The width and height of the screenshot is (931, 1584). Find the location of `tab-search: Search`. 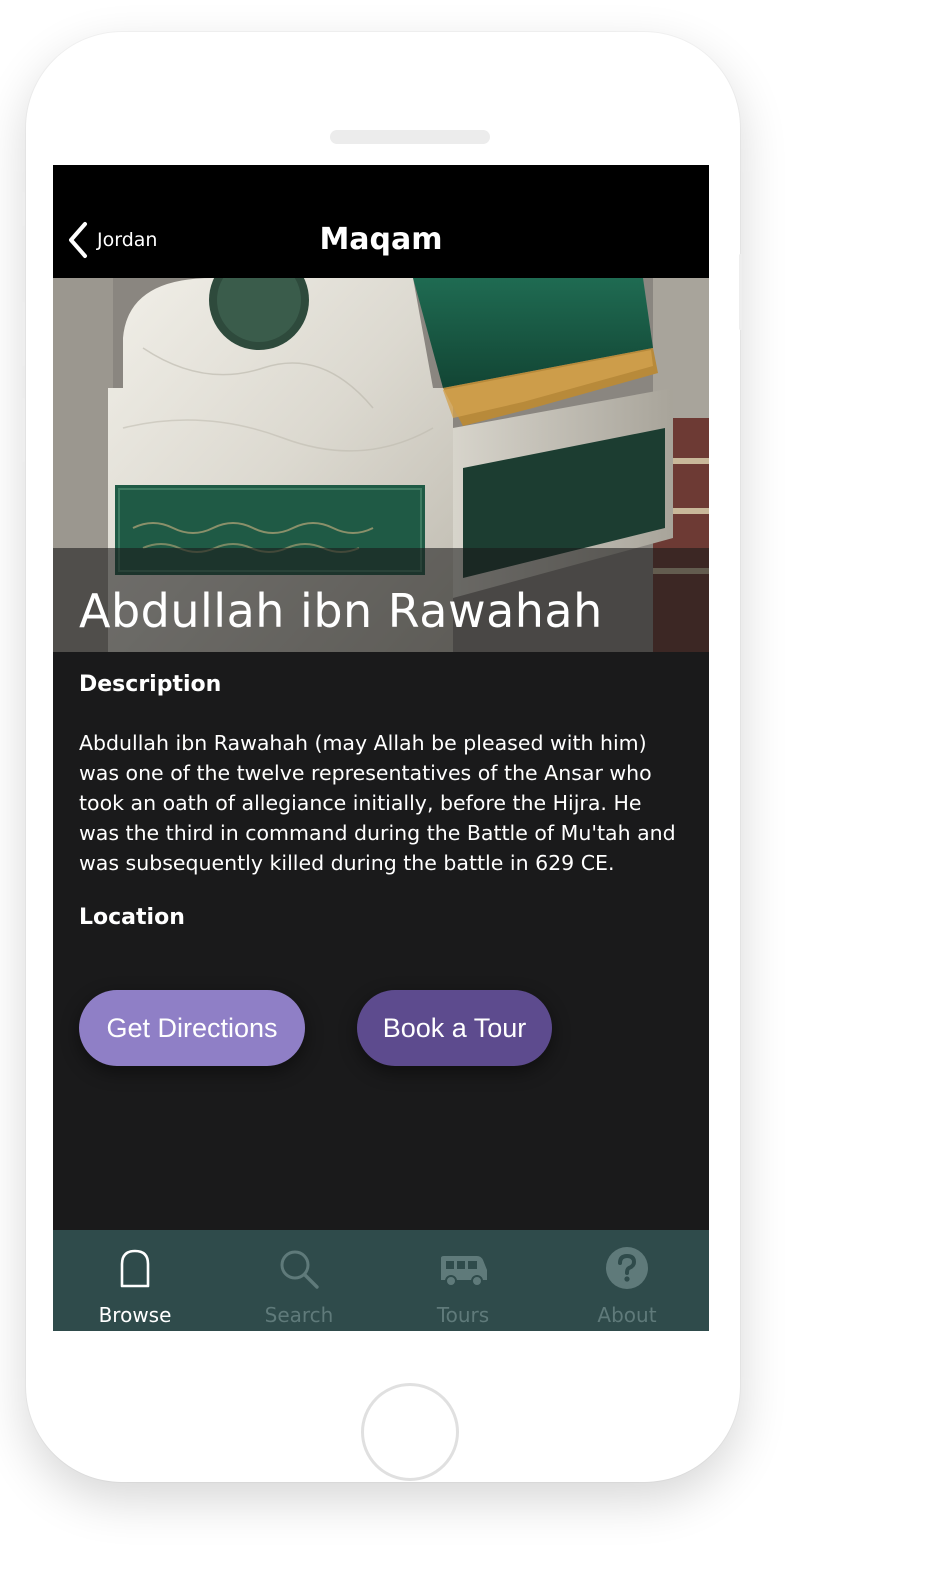

tab-search: Search is located at coordinates (299, 1280).